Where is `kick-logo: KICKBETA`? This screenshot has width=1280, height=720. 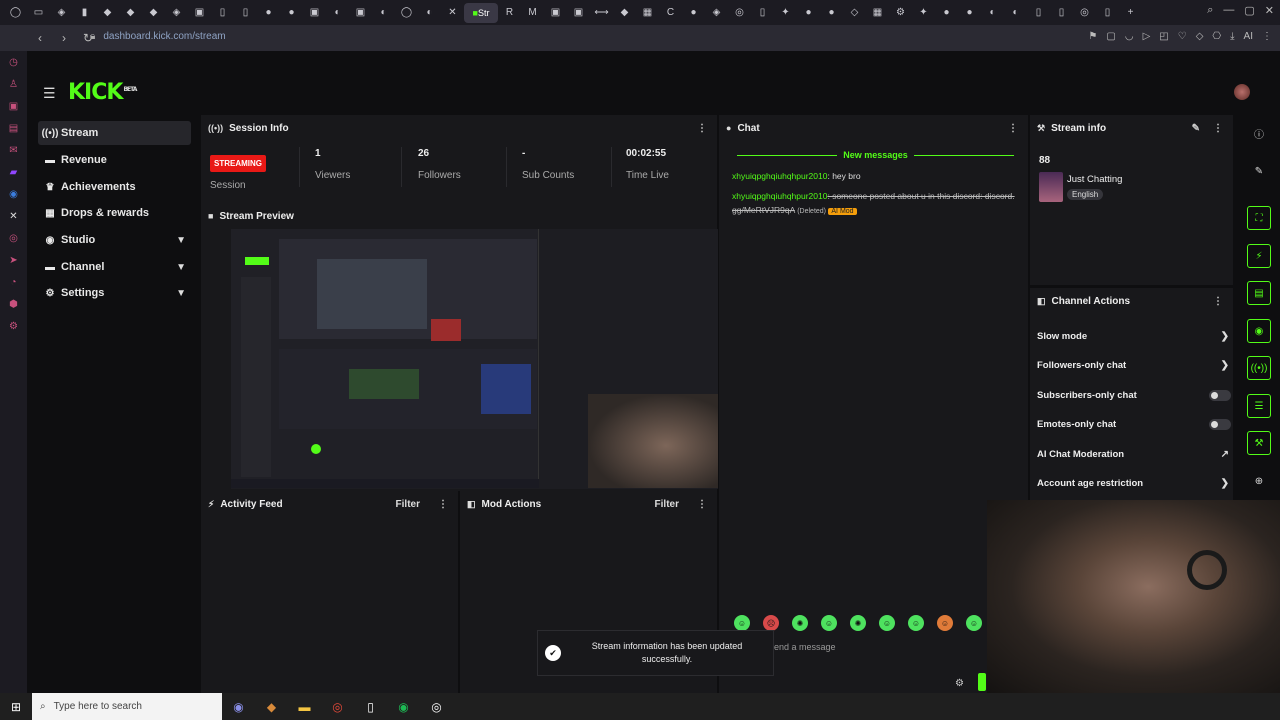 kick-logo: KICKBETA is located at coordinates (102, 92).